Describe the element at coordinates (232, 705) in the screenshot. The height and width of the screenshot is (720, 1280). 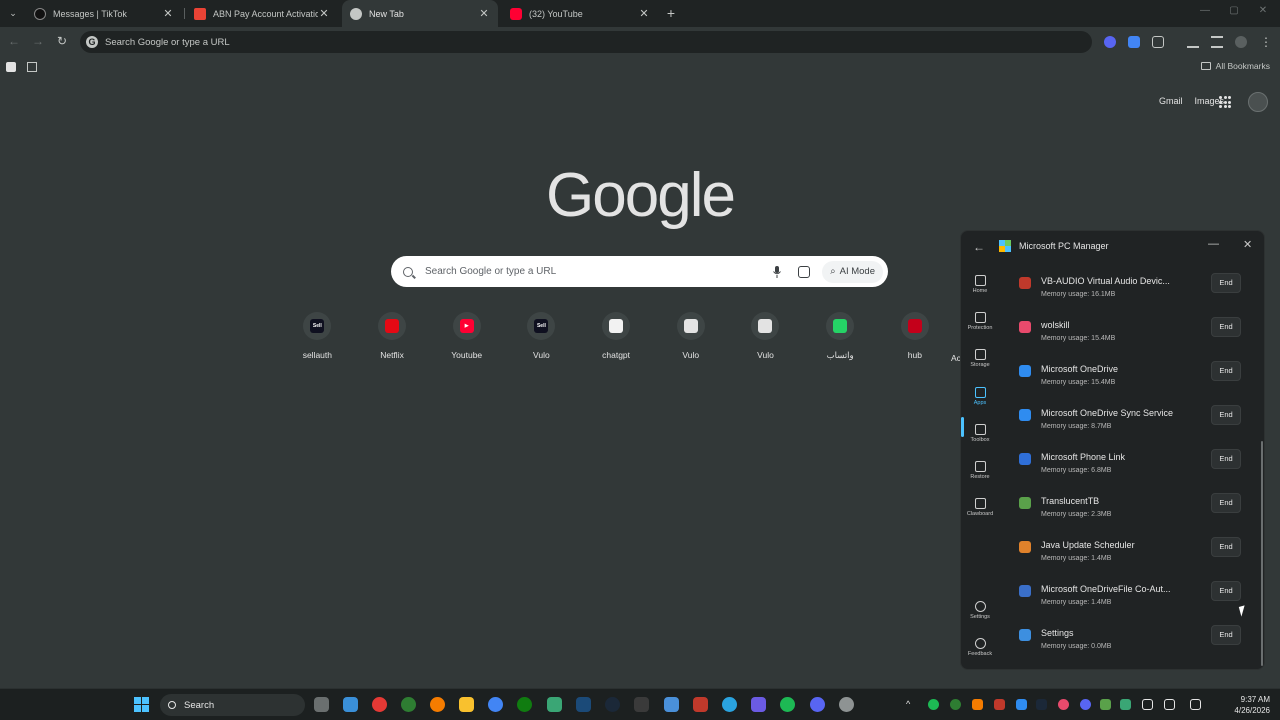
I see `taskbar-search: Search` at that location.